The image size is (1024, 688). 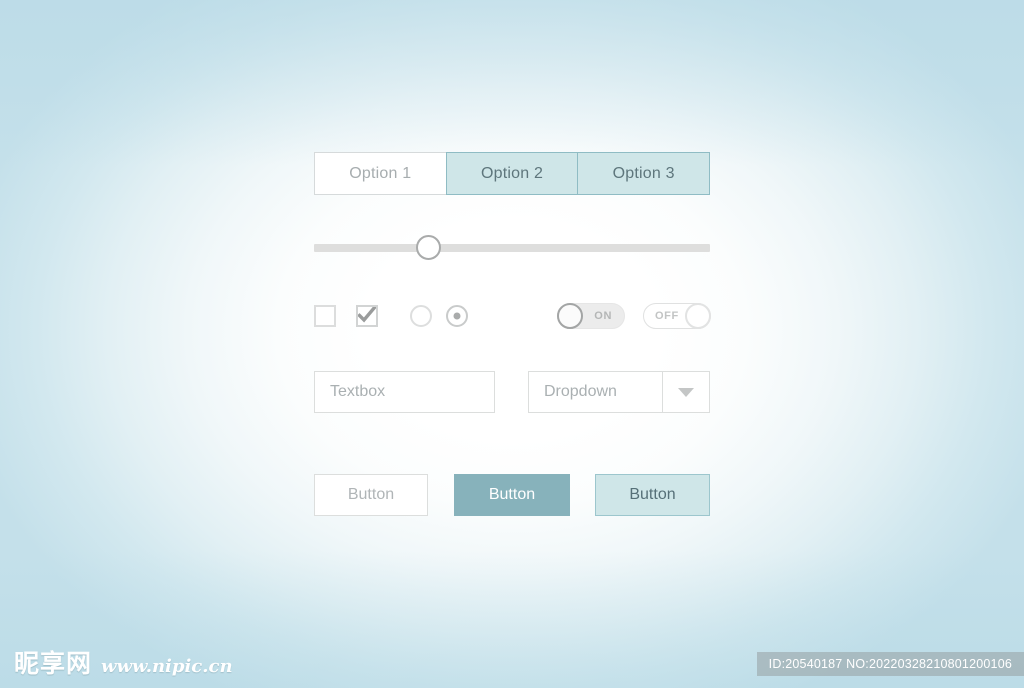 I want to click on segment-option-3: Option 3, so click(x=644, y=173).